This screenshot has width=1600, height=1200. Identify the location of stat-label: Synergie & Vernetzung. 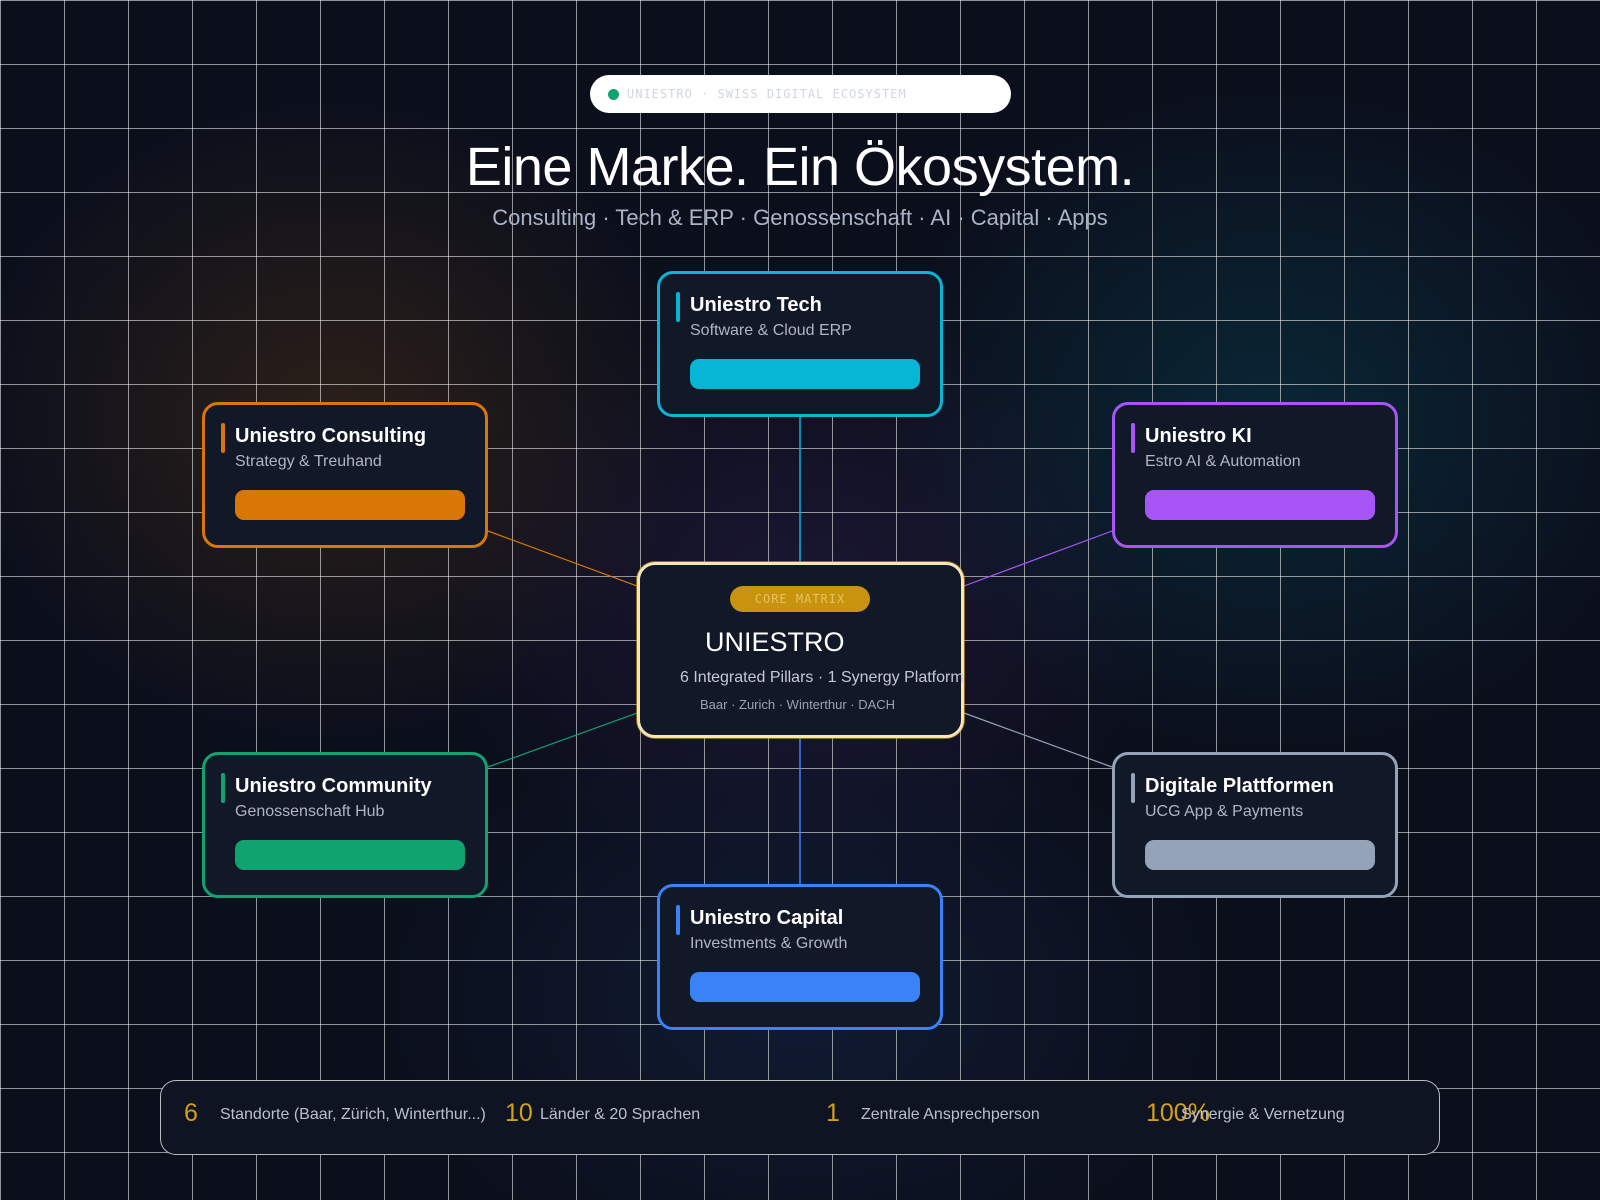
(1263, 1114).